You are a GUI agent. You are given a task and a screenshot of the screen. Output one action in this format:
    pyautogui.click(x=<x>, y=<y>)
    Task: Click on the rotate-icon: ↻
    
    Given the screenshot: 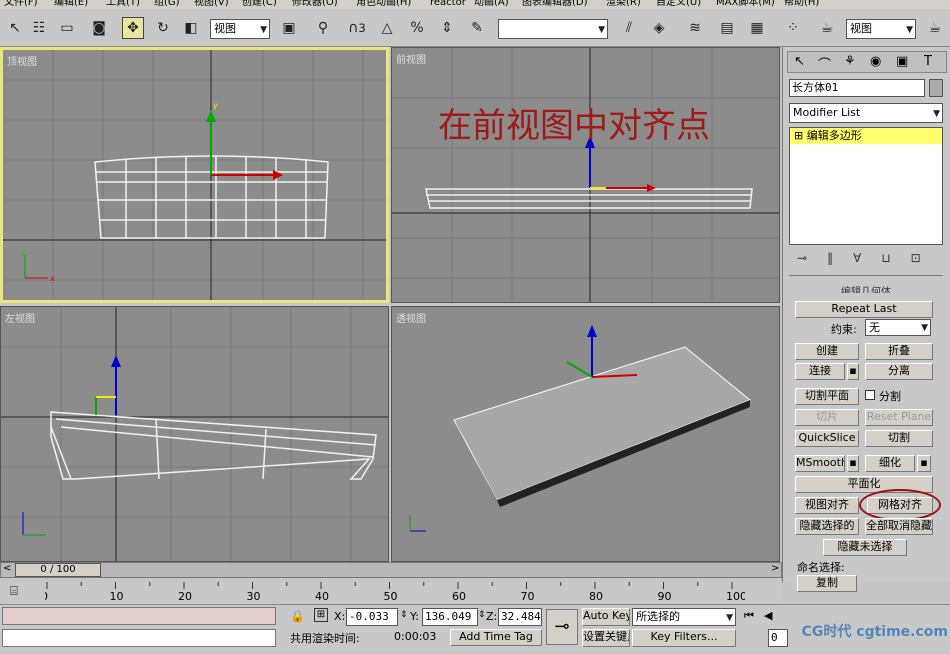 What is the action you would take?
    pyautogui.click(x=163, y=28)
    